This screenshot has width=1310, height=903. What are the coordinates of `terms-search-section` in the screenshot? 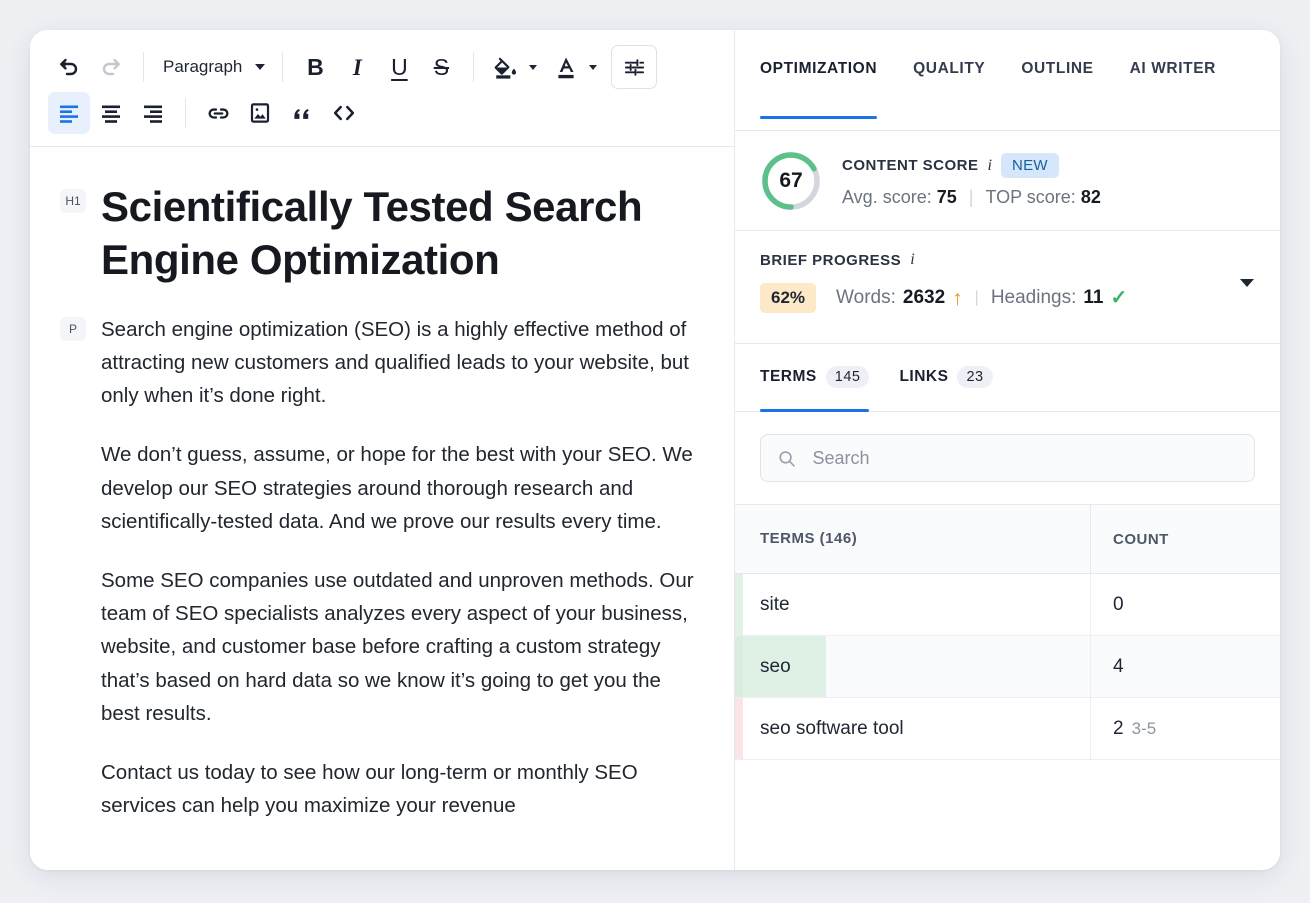 It's located at (1007, 458).